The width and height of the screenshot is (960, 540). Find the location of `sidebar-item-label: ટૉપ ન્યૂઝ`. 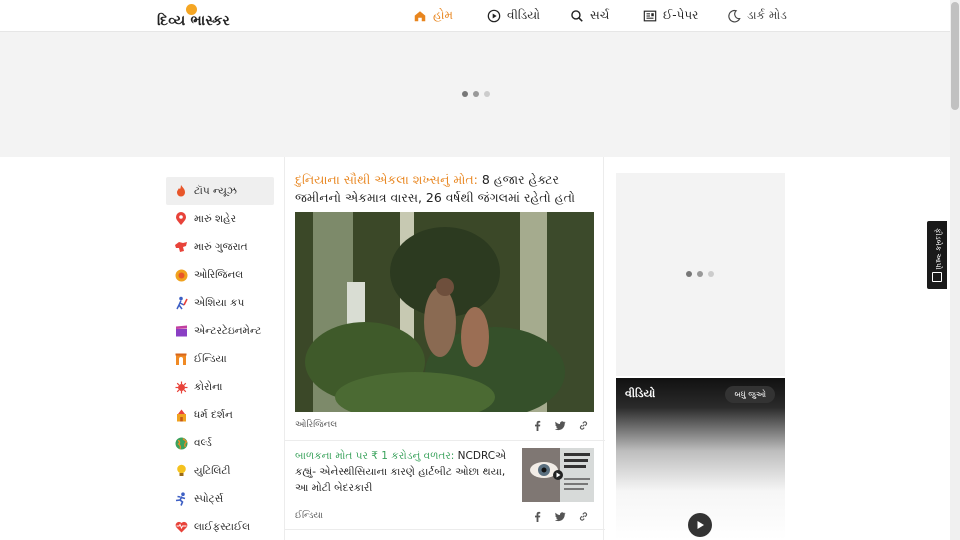

sidebar-item-label: ટૉપ ન્યૂઝ is located at coordinates (215, 190).